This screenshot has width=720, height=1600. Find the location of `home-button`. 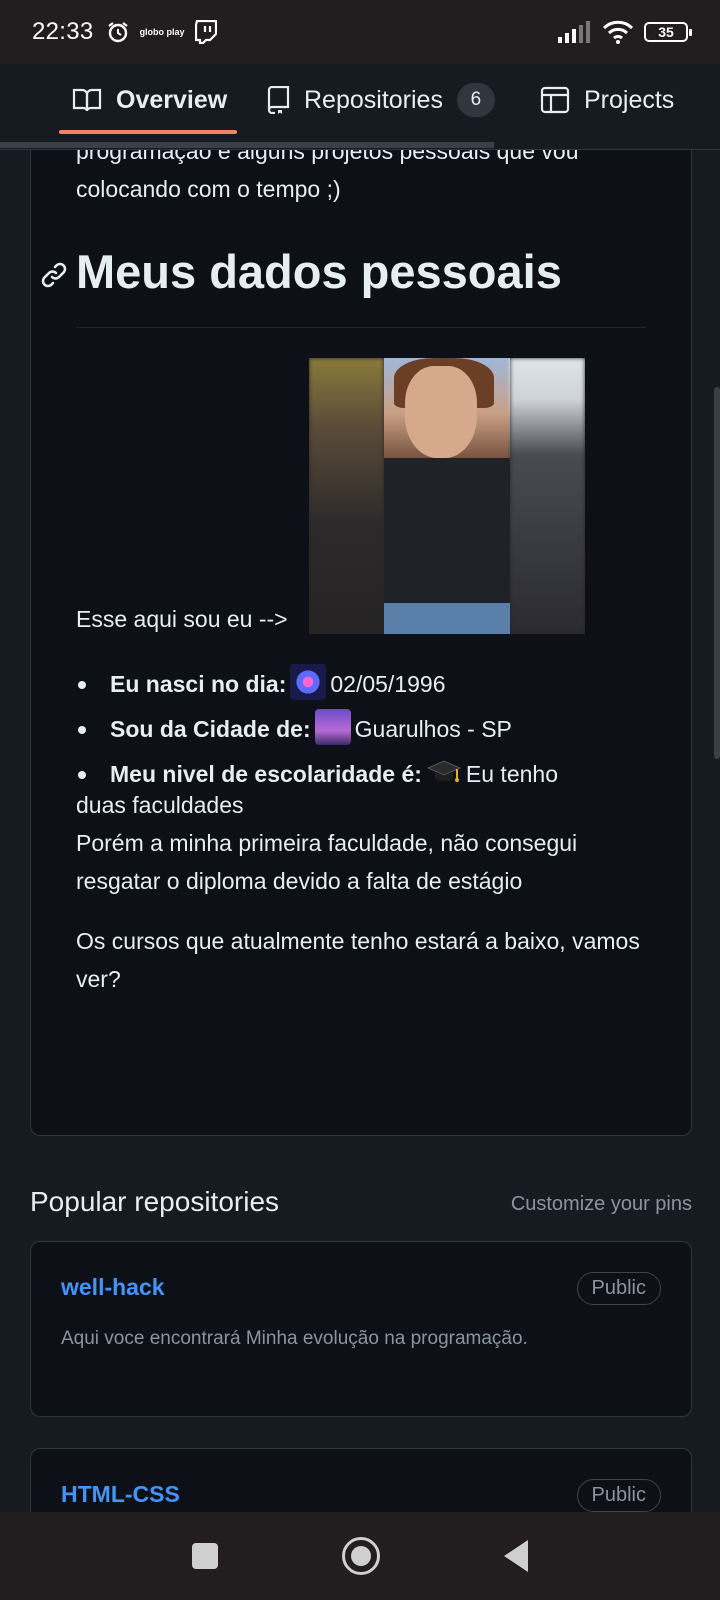

home-button is located at coordinates (361, 1556).